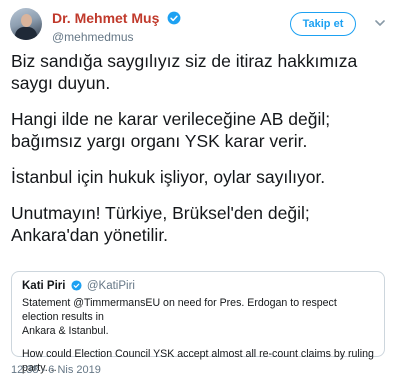 This screenshot has height=387, width=400. What do you see at coordinates (26, 20) in the screenshot?
I see `avatar-face` at bounding box center [26, 20].